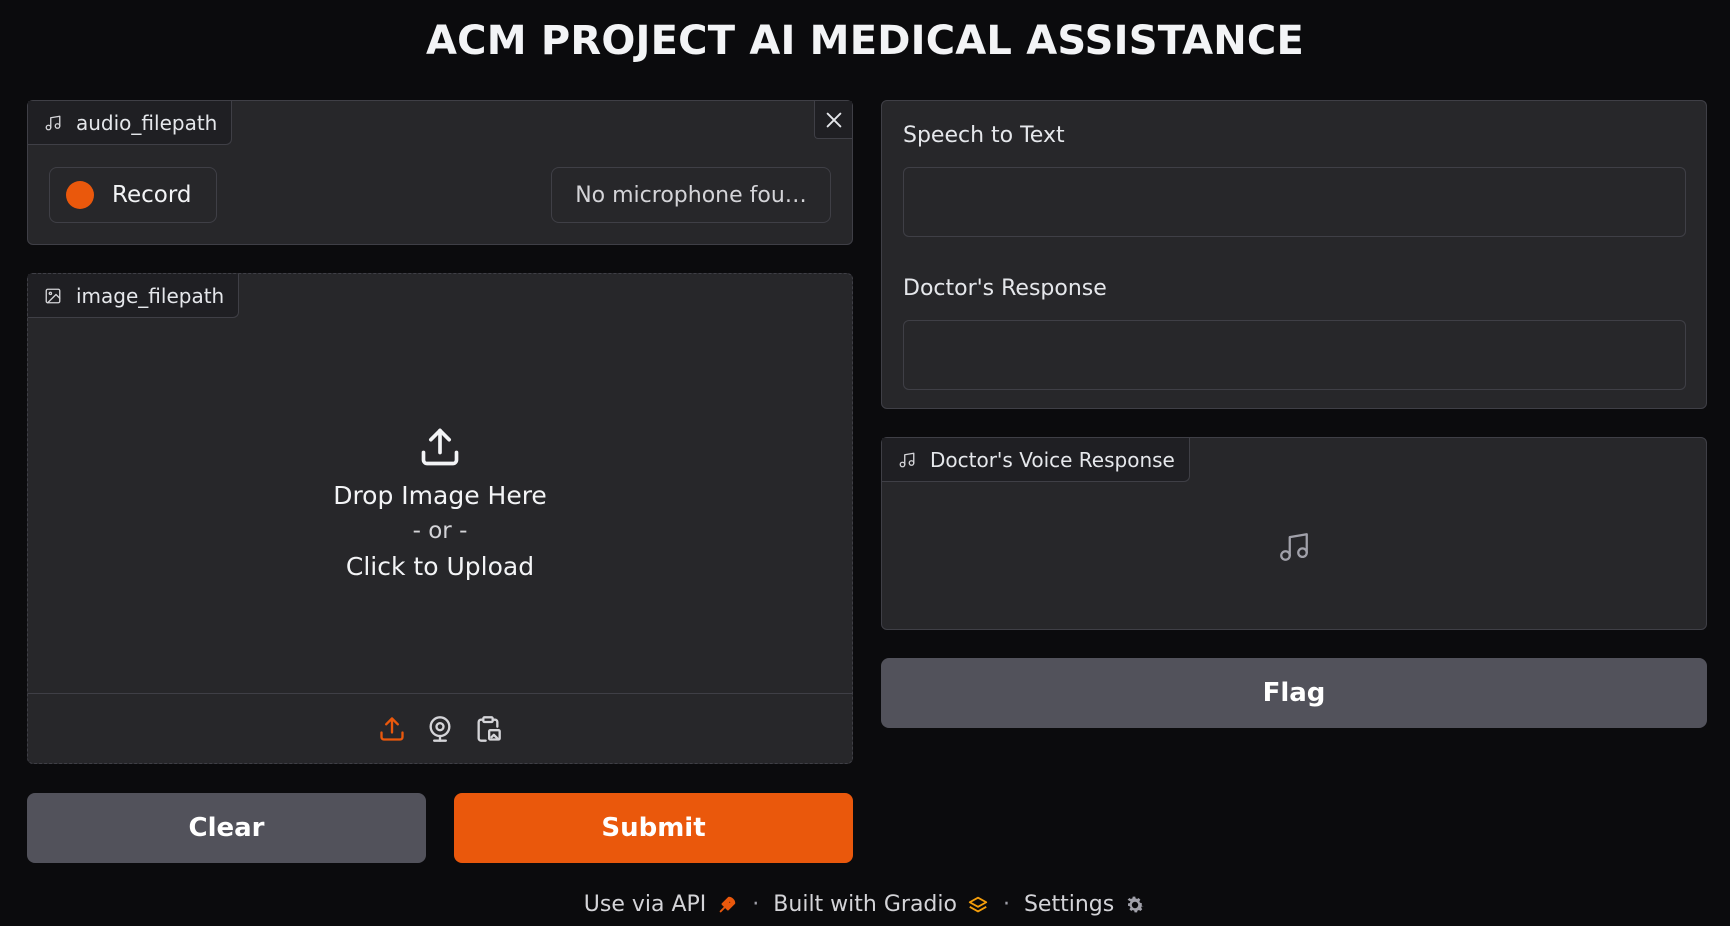  I want to click on submit-button: Submit, so click(653, 828).